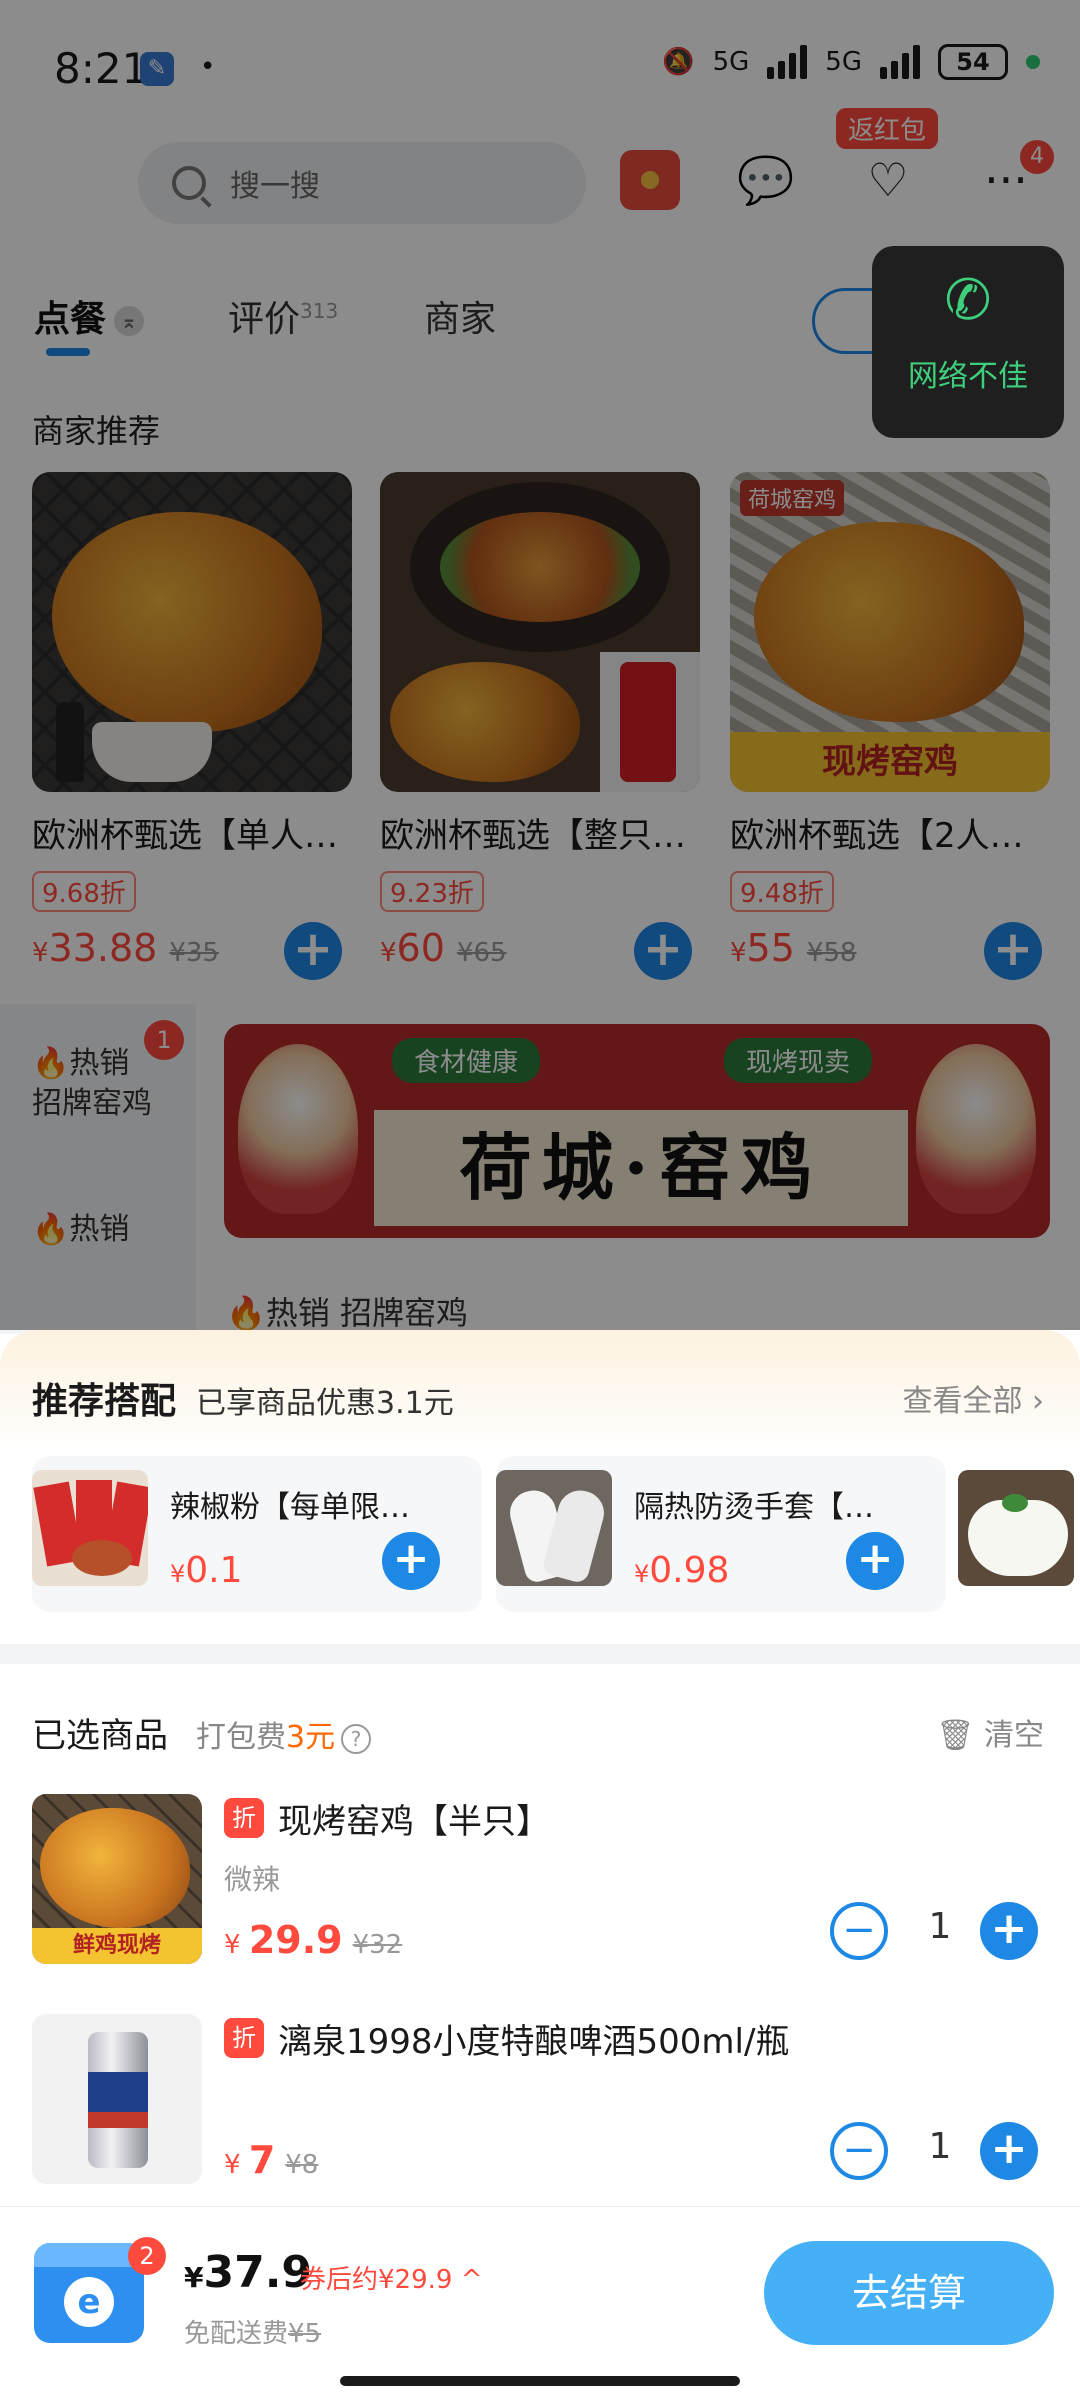  Describe the element at coordinates (968, 300) in the screenshot. I see `phone-icon: ✆` at that location.